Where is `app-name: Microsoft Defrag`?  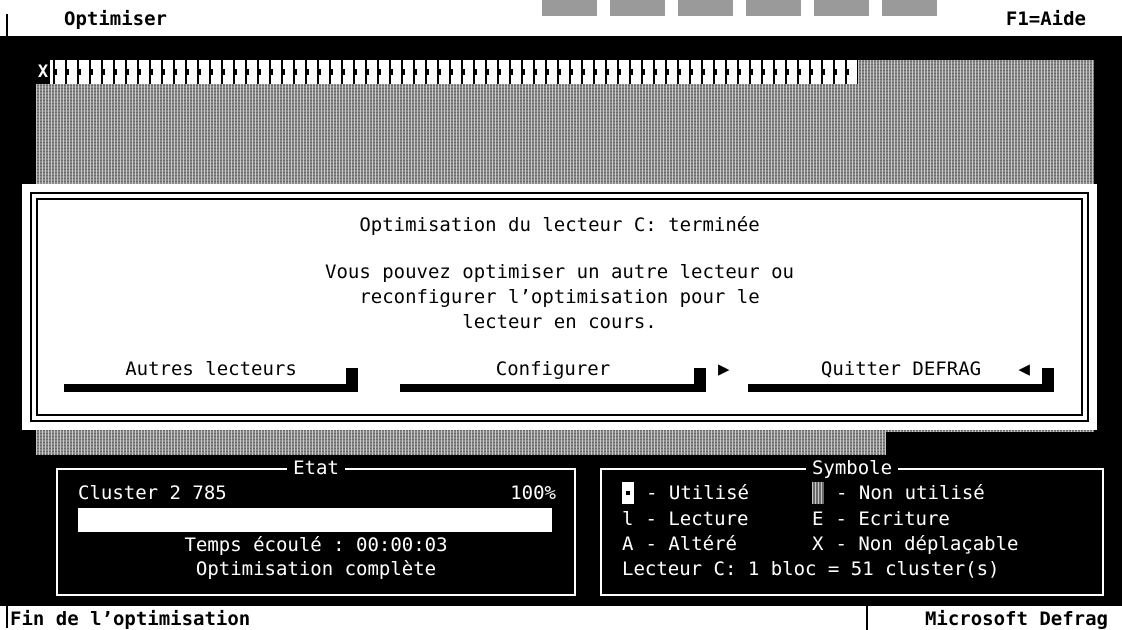 app-name: Microsoft Defrag is located at coordinates (1016, 619).